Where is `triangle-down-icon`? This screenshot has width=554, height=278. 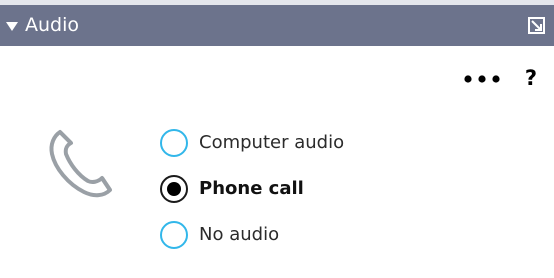 triangle-down-icon is located at coordinates (12, 26).